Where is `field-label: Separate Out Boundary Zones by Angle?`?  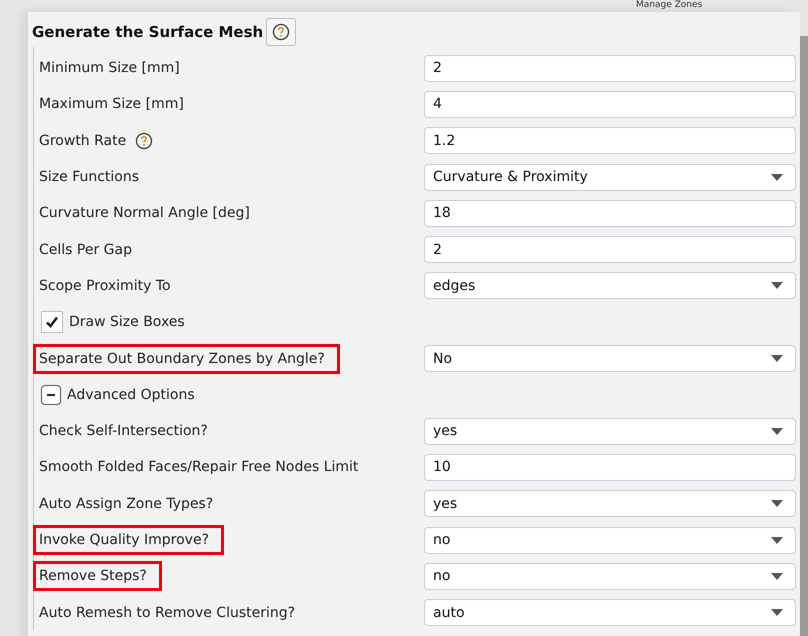 field-label: Separate Out Boundary Zones by Angle? is located at coordinates (186, 358).